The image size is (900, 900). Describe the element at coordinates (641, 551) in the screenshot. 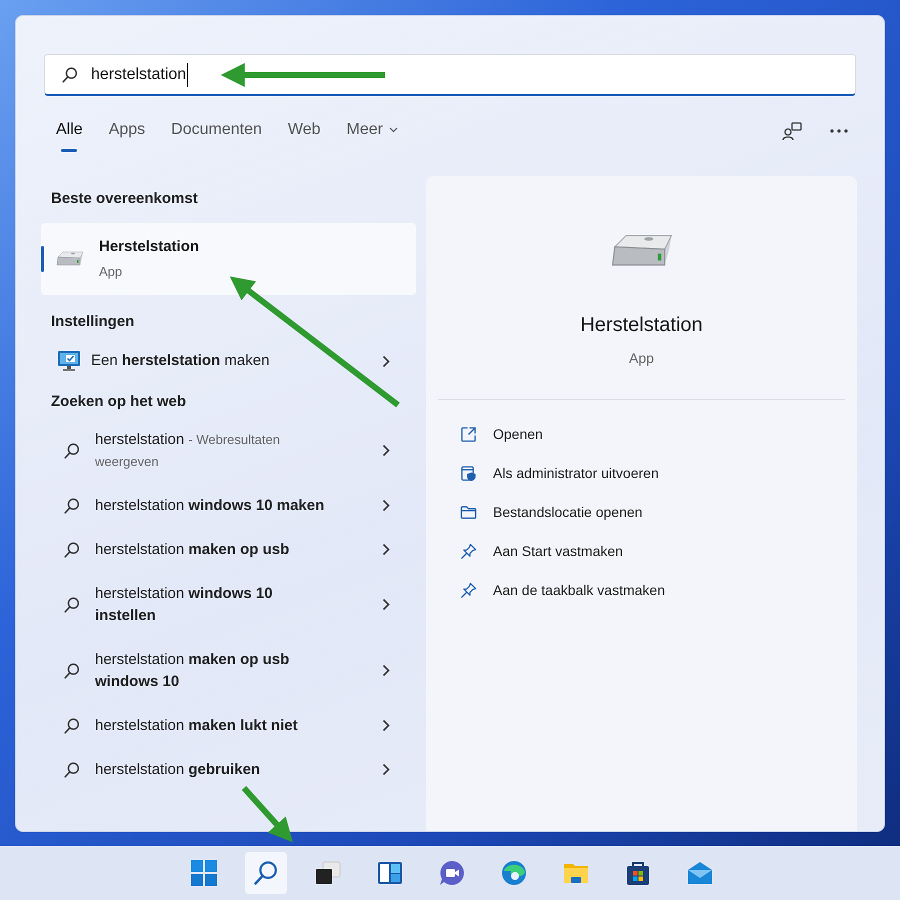

I see `preview-action: Aan Start vastmaken` at that location.